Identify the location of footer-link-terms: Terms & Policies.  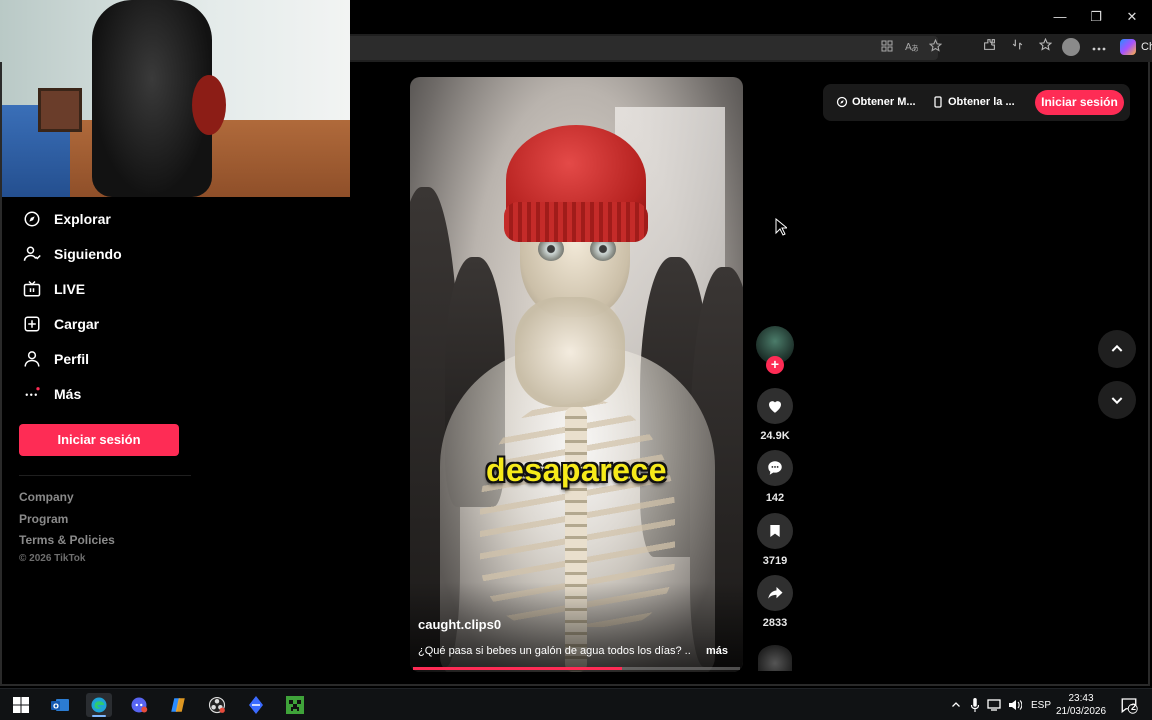
(67, 540).